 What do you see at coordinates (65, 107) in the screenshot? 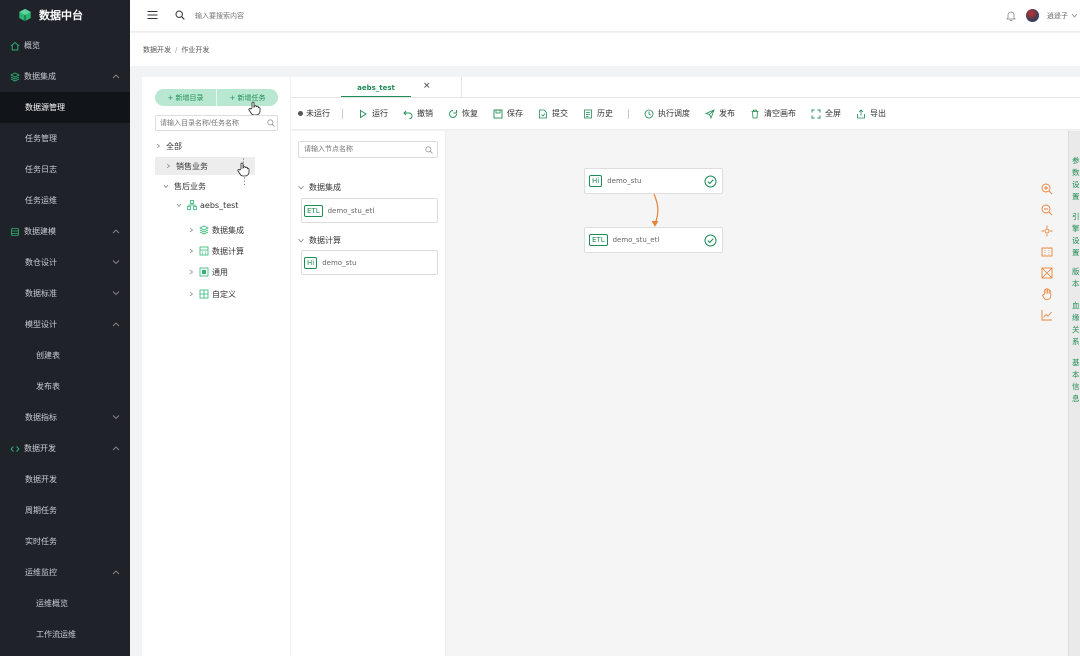
I see `sidebar-item-datasource-mgmt: 数据源管理` at bounding box center [65, 107].